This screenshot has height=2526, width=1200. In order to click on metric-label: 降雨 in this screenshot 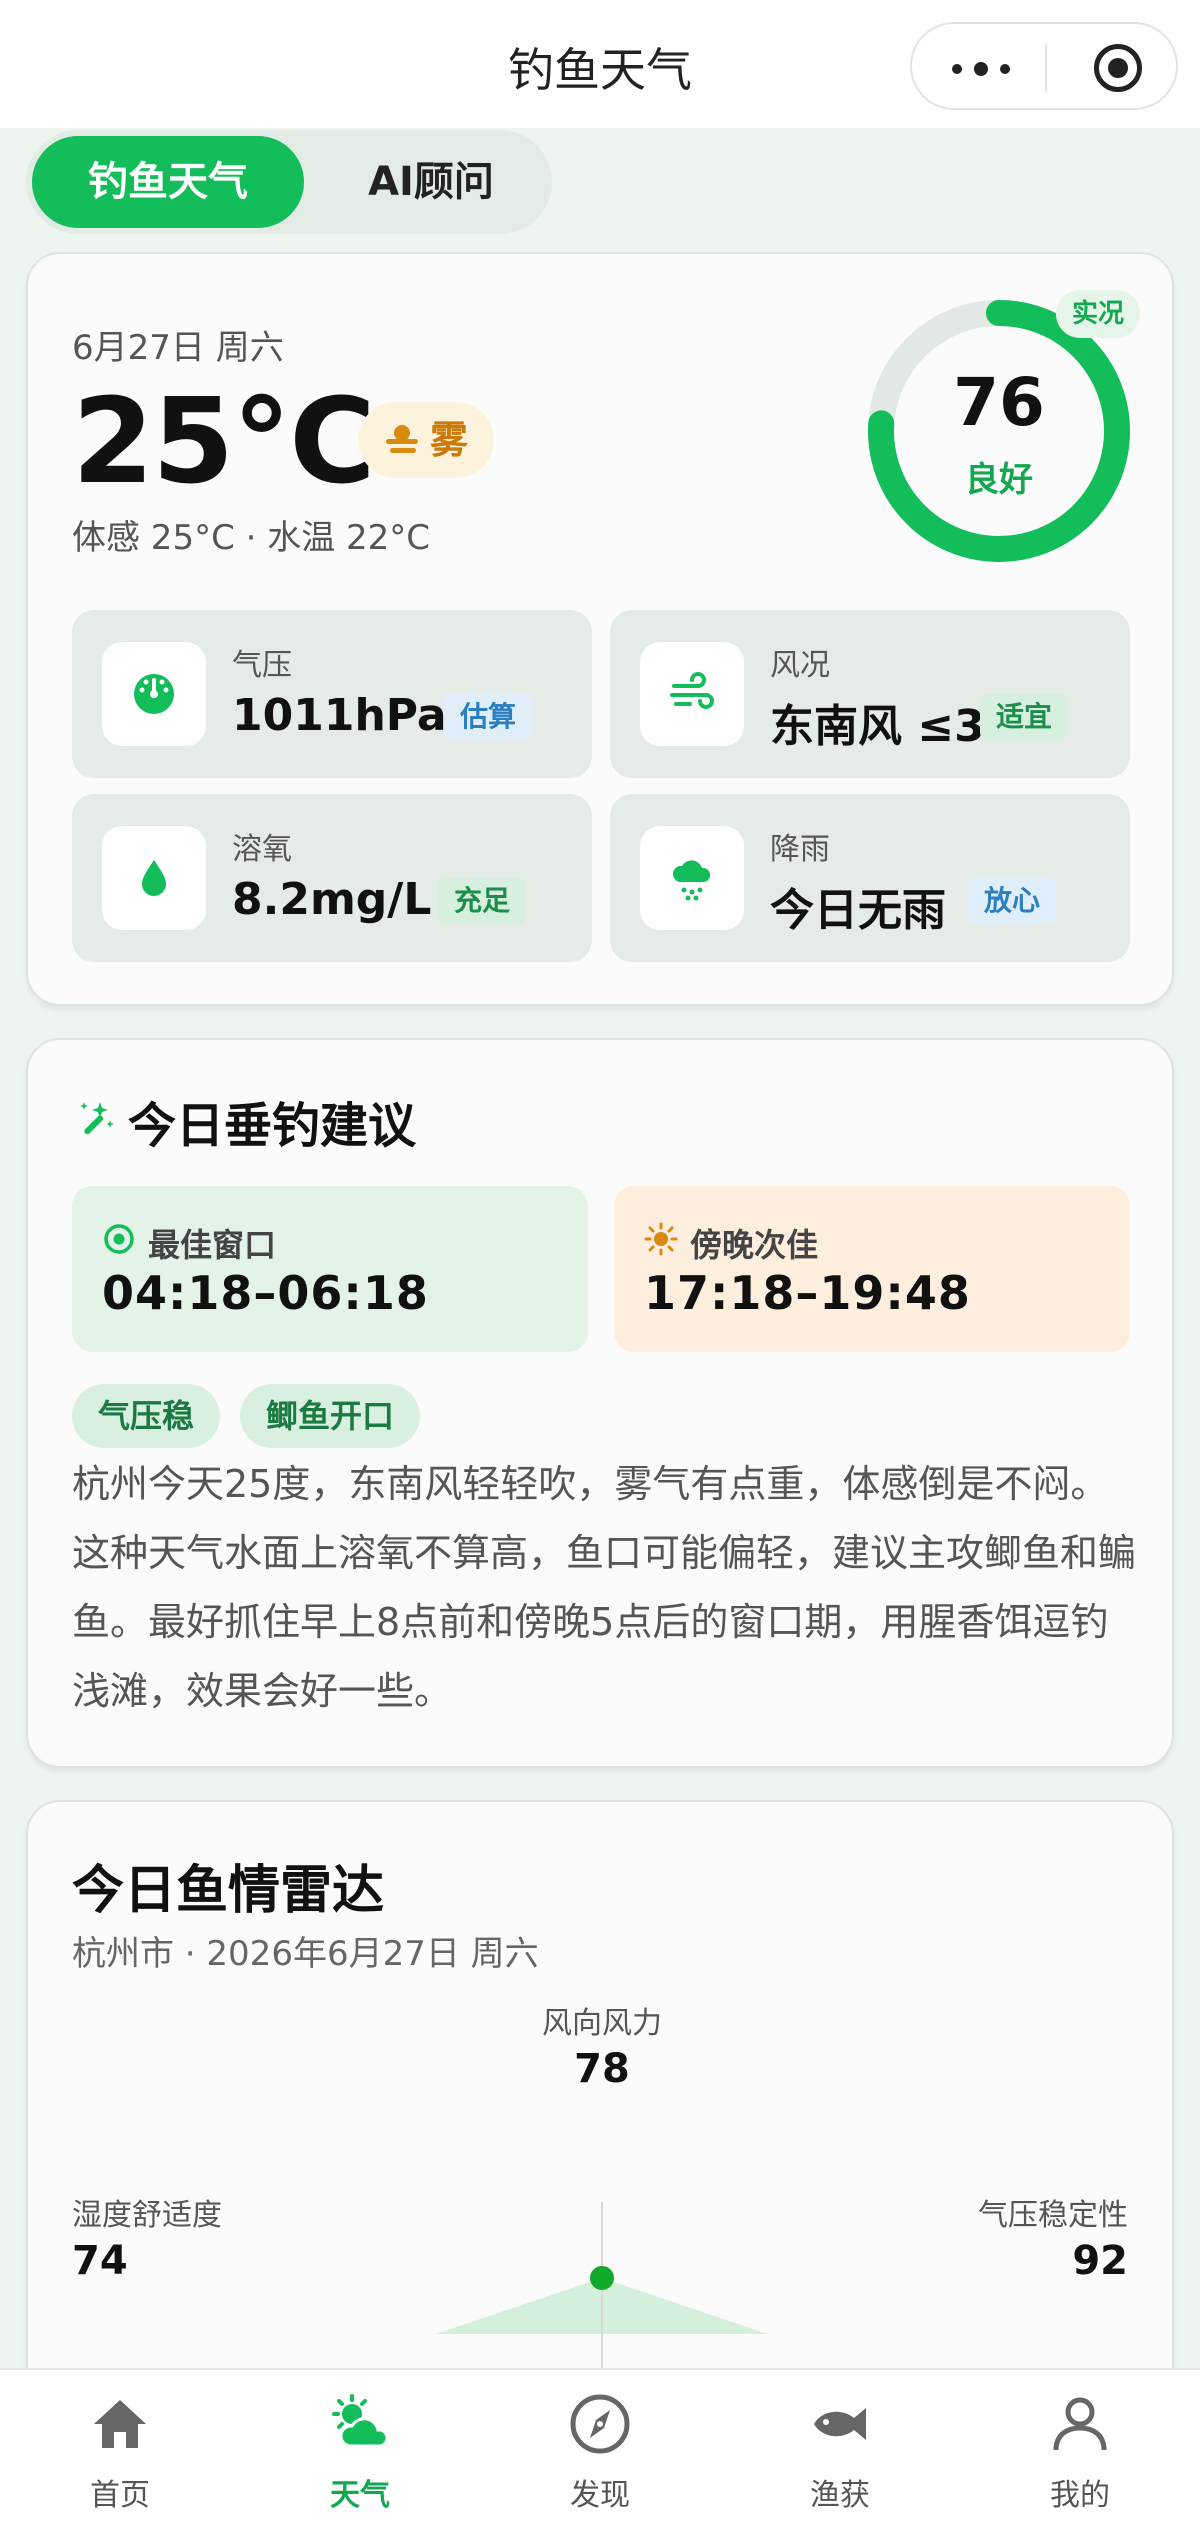, I will do `click(800, 849)`.